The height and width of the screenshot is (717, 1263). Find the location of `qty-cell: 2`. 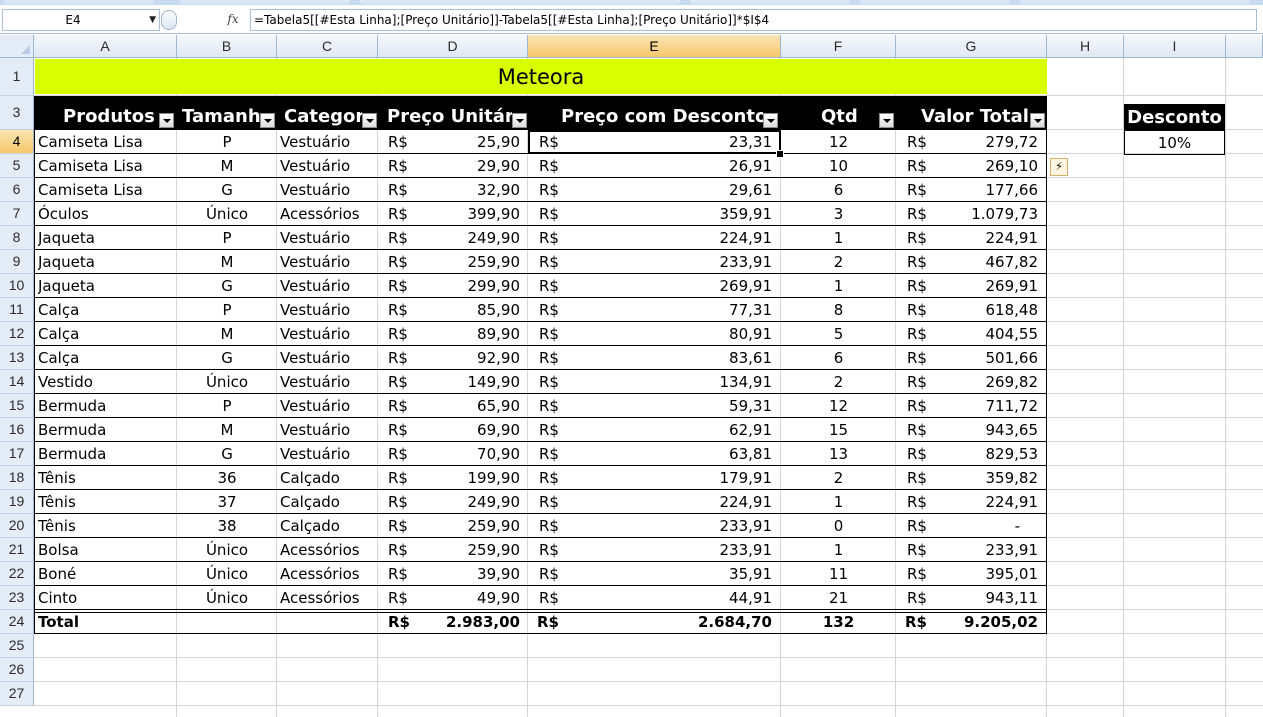

qty-cell: 2 is located at coordinates (838, 262).